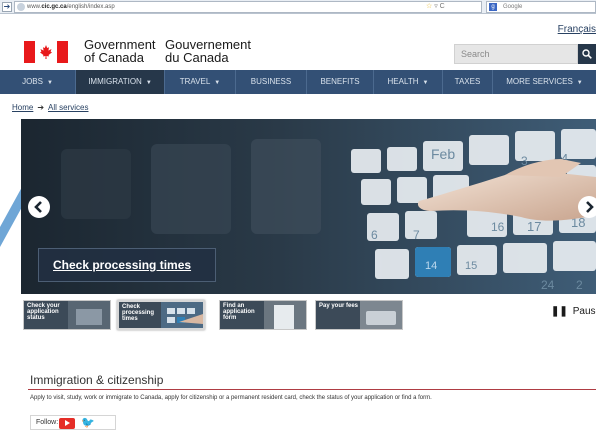 The image size is (596, 430). Describe the element at coordinates (452, 6) in the screenshot. I see `address-bar-controls: ☆ ▿ C` at that location.